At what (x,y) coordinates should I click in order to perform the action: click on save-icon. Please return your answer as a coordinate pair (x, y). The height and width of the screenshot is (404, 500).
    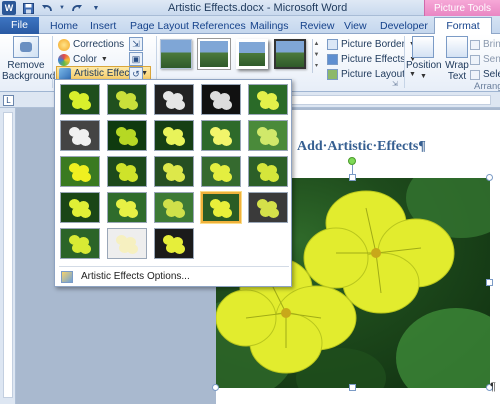
    Looking at the image, I should click on (28, 8).